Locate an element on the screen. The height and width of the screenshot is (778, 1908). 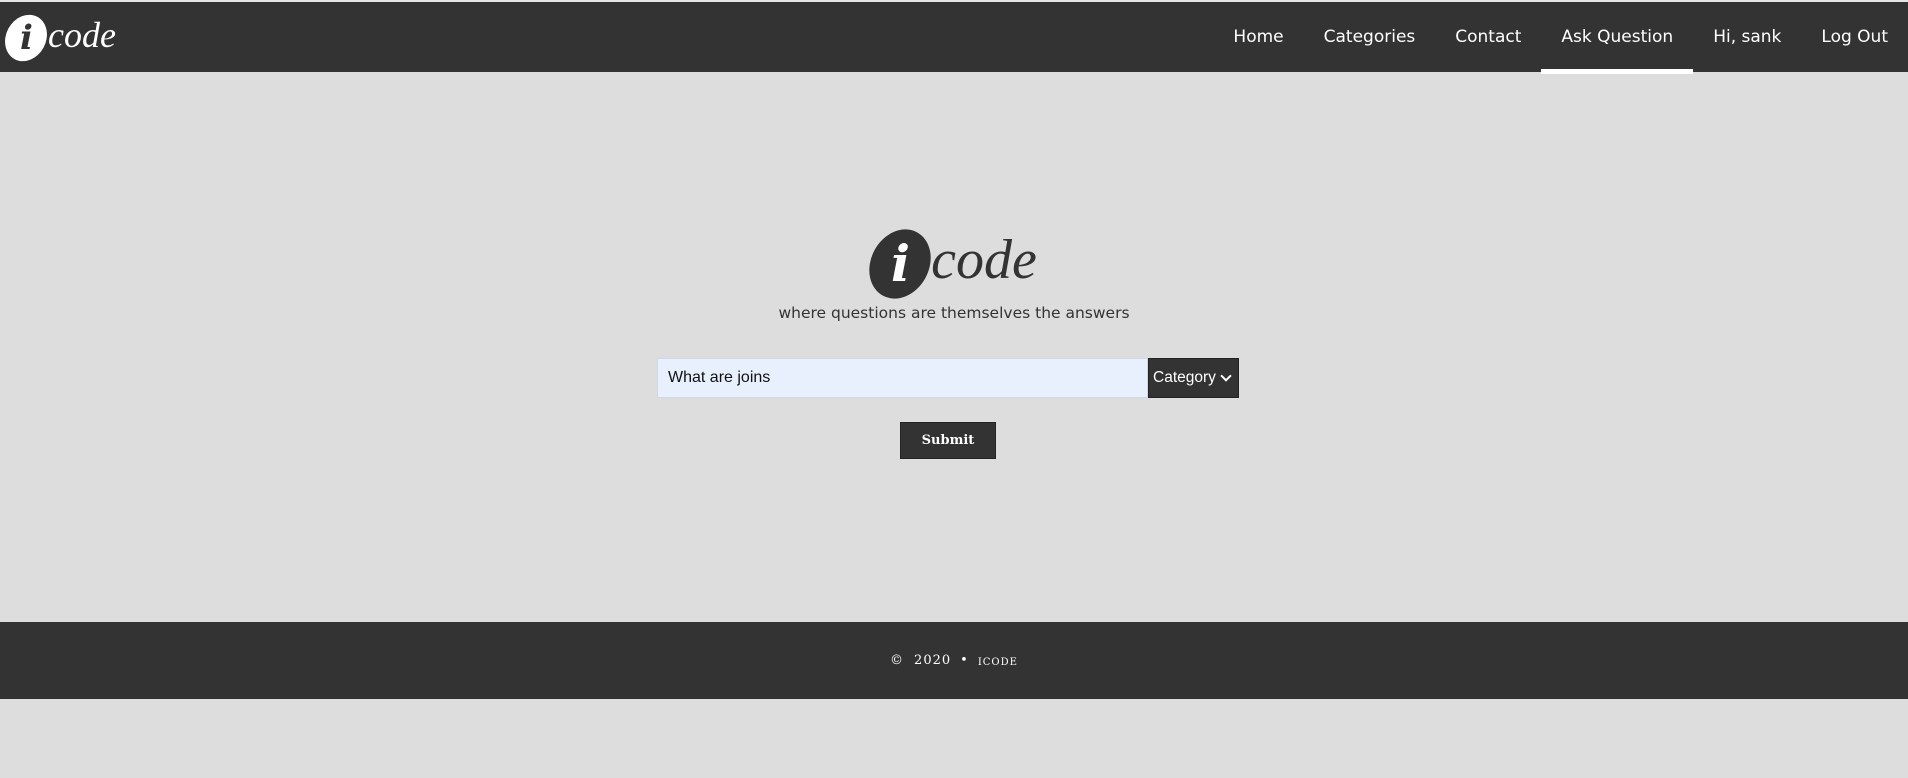
brand-logo-letter: i is located at coordinates (26, 37).